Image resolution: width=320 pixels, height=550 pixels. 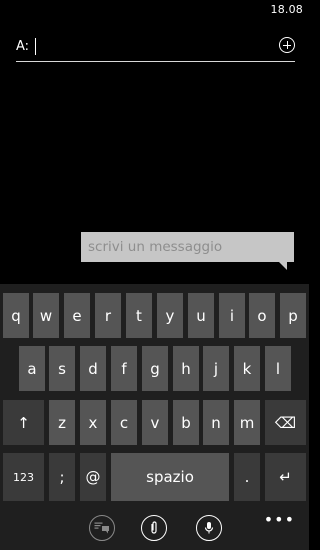 I want to click on microphone-icon, so click(x=209, y=528).